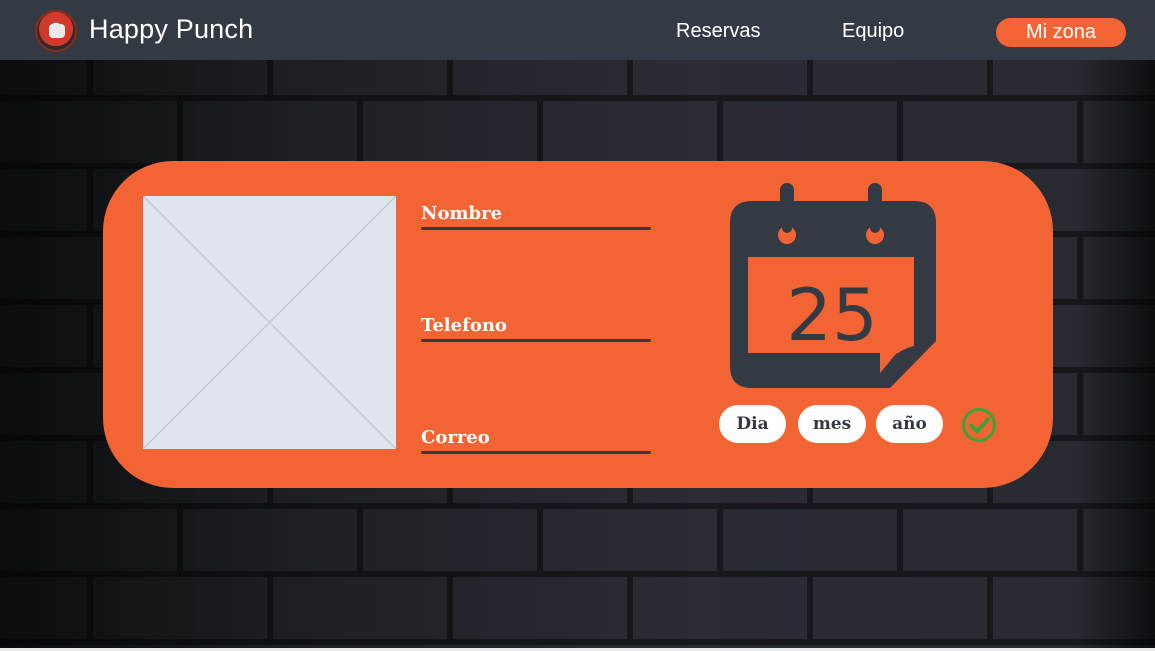 This screenshot has width=1155, height=651. Describe the element at coordinates (536, 340) in the screenshot. I see `telefono-underline` at that location.